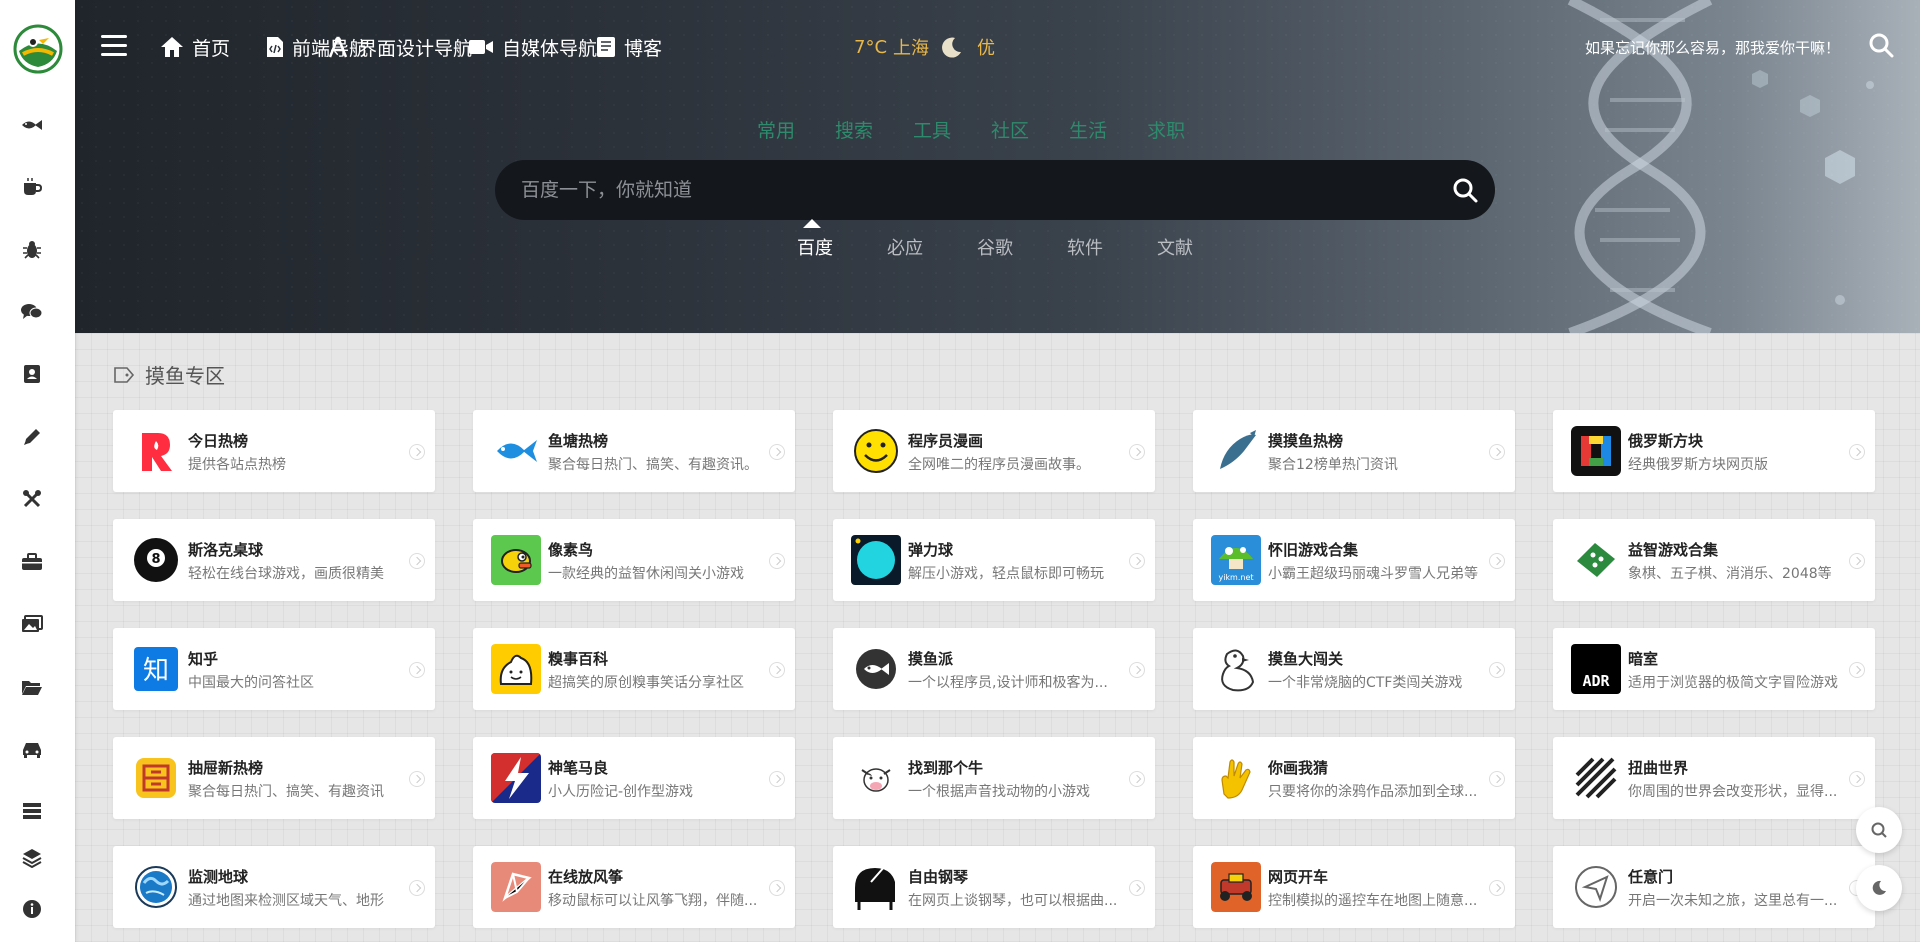  Describe the element at coordinates (32, 312) in the screenshot. I see `chat-icon` at that location.